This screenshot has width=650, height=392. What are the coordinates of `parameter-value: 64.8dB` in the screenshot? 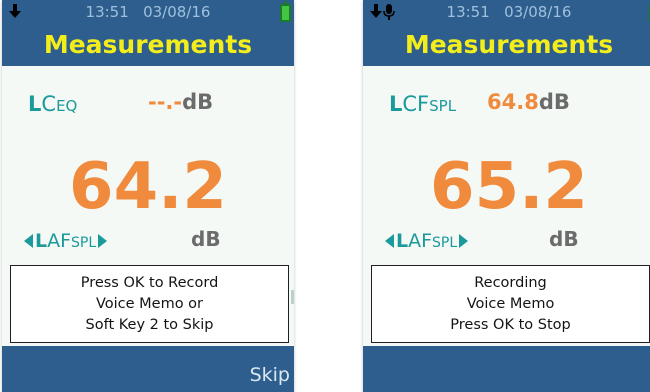 It's located at (528, 102).